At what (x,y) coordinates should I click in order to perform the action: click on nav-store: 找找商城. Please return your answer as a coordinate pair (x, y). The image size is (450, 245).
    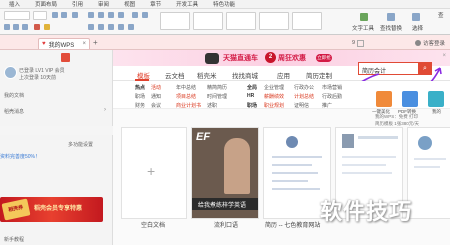
    Looking at the image, I should click on (245, 75).